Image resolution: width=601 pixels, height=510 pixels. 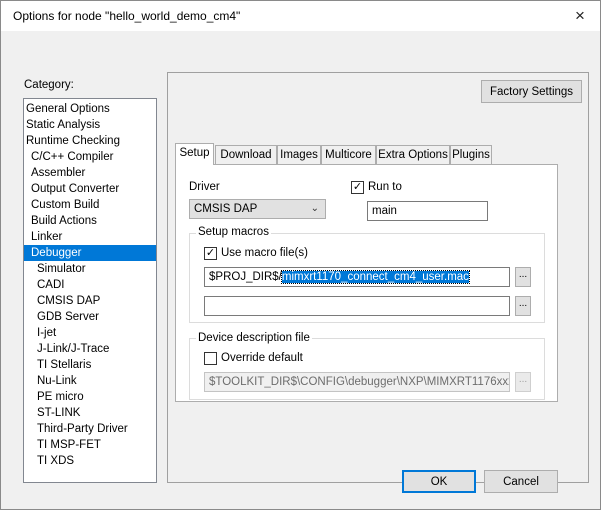 I want to click on macro-path-prefix: $PROJ_DIR$/, so click(x=245, y=277).